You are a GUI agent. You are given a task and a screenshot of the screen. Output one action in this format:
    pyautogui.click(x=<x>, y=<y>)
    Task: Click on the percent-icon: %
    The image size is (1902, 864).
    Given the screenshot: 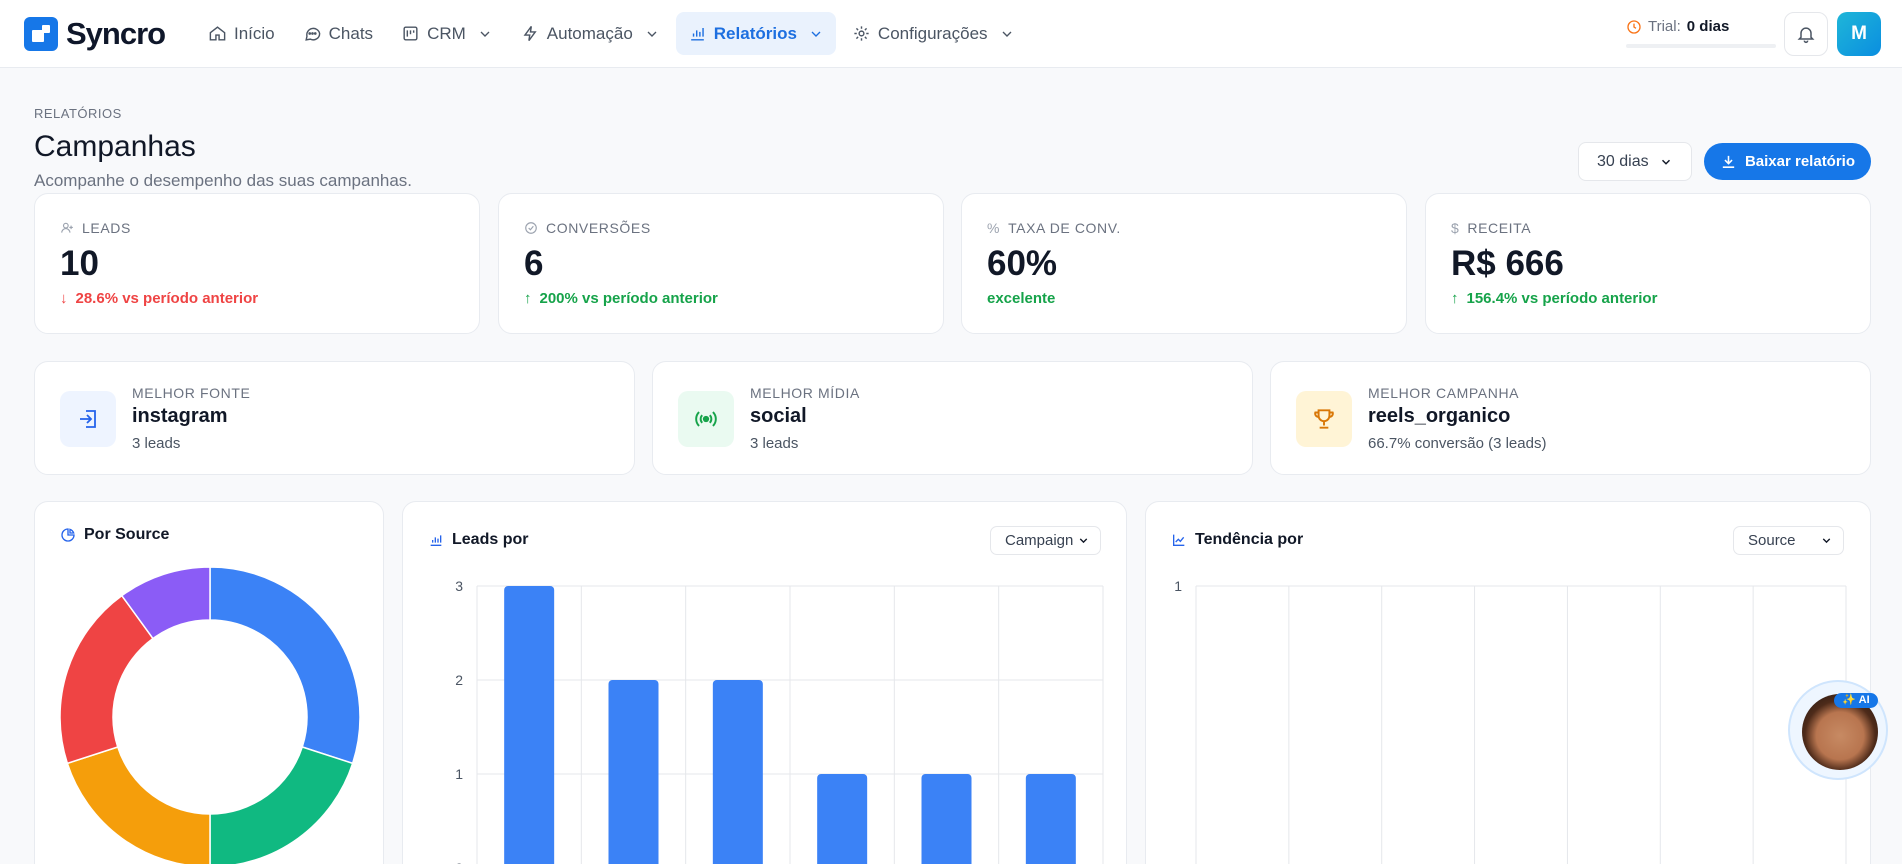 What is the action you would take?
    pyautogui.click(x=994, y=228)
    